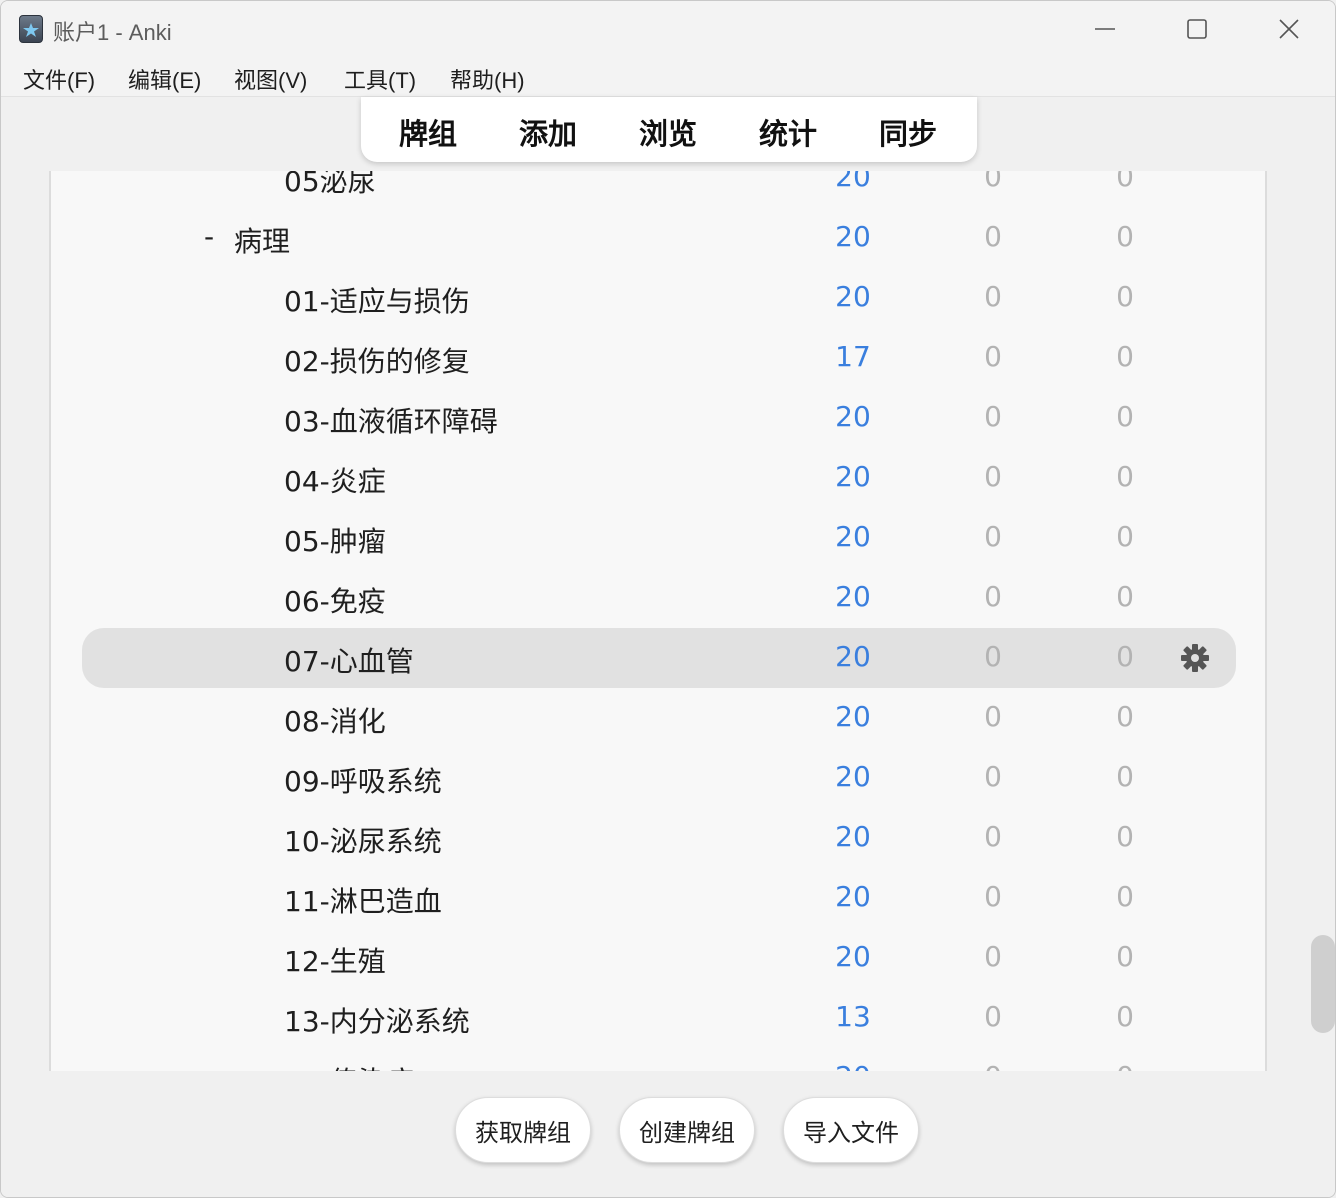 The image size is (1336, 1198). I want to click on deck-name: 02-损伤的修复, so click(377, 360).